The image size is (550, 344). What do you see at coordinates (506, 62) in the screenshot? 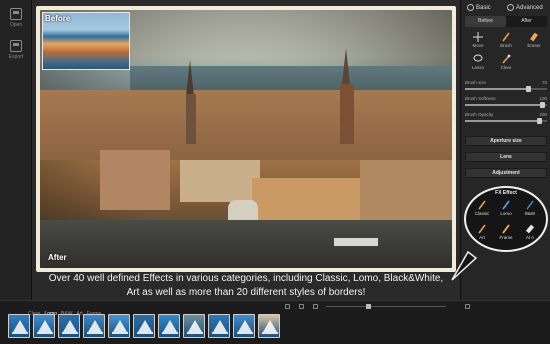
I see `clear-tool: Clear` at bounding box center [506, 62].